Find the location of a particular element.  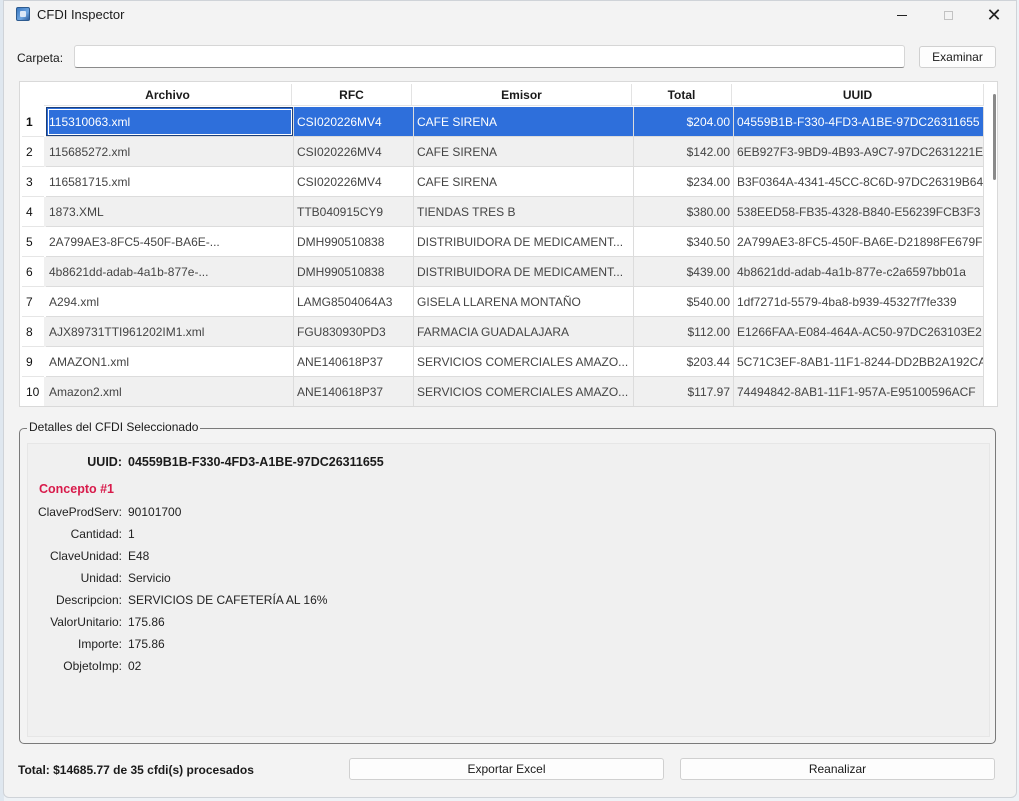

cell-total: $380.00 is located at coordinates (684, 212).